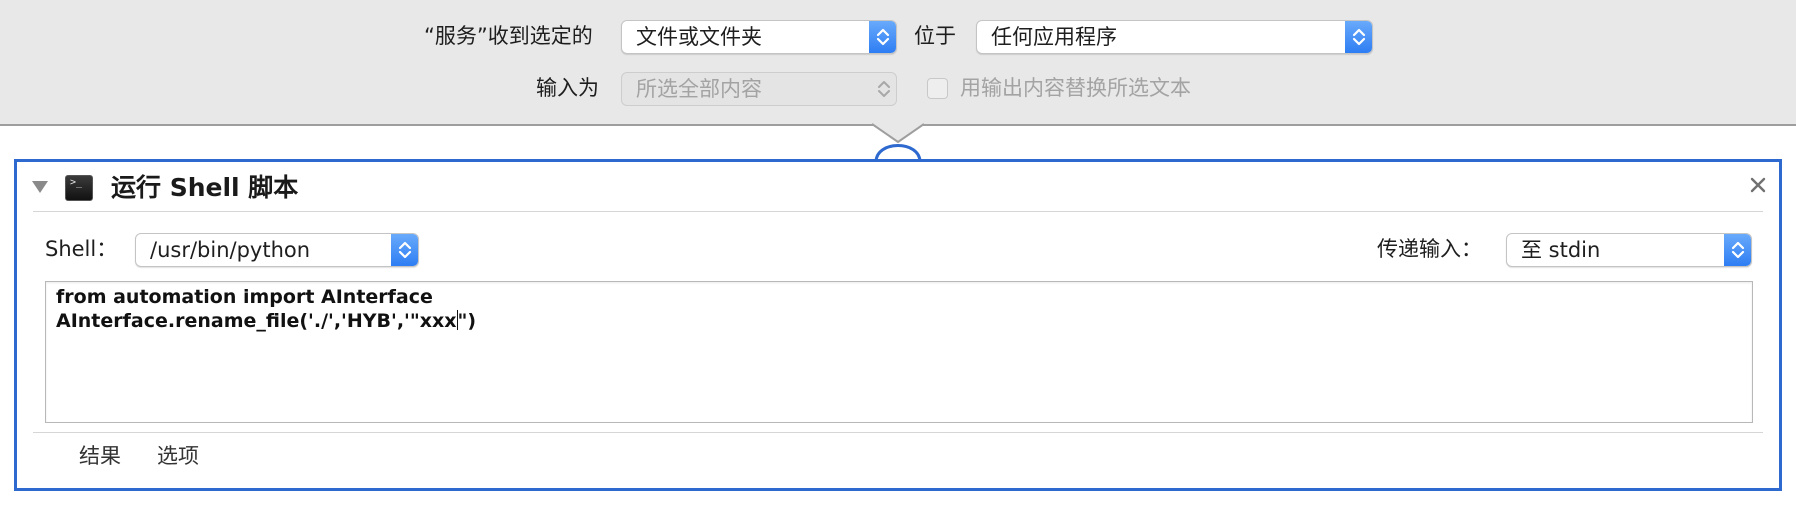 The height and width of the screenshot is (516, 1796). Describe the element at coordinates (40, 187) in the screenshot. I see `disclosure-triangle-icon` at that location.